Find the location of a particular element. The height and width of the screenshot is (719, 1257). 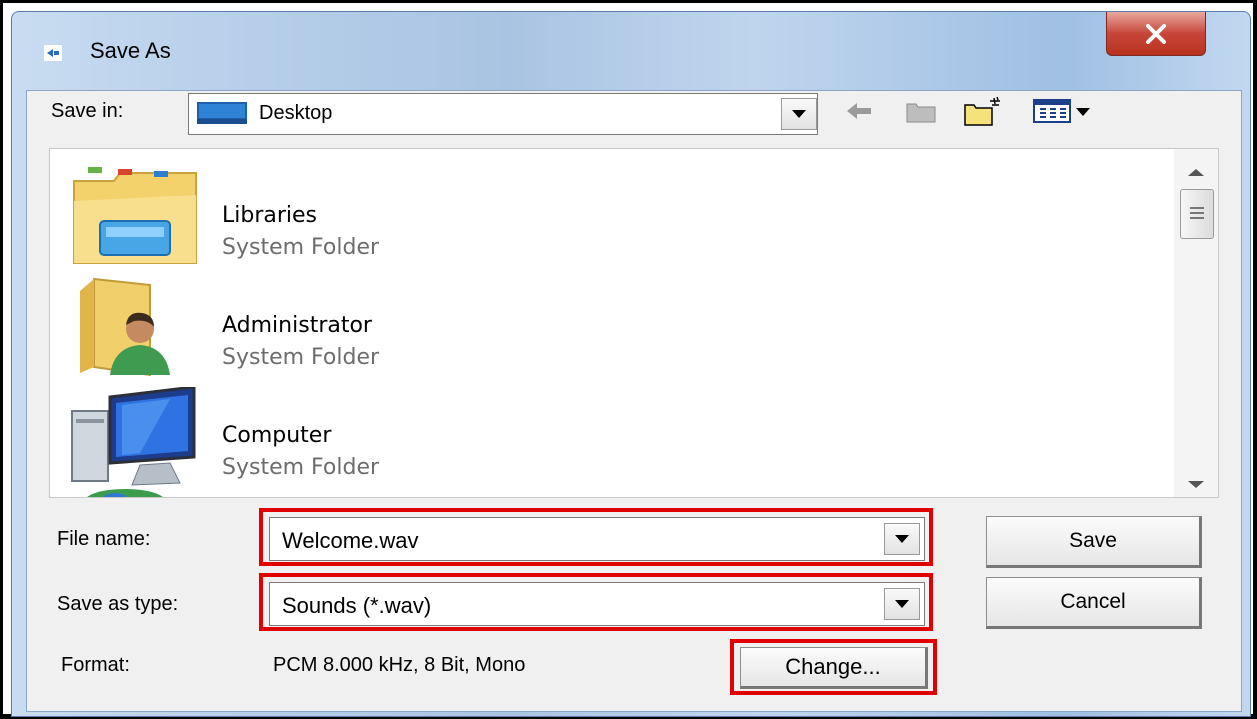

cancel-button: Cancel is located at coordinates (1094, 603).